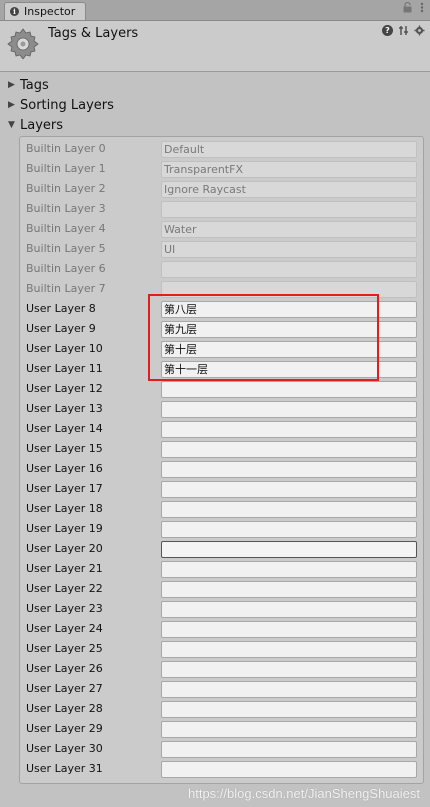 This screenshot has height=807, width=430. What do you see at coordinates (419, 30) in the screenshot?
I see `settings-gear-small-icon` at bounding box center [419, 30].